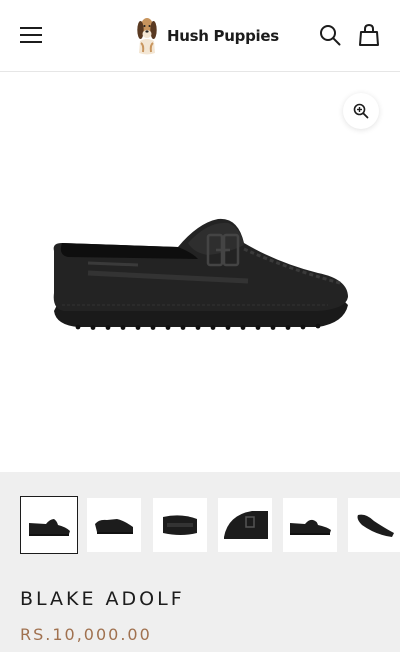 The image size is (400, 652). I want to click on hamburger-menu-icon, so click(32, 35).